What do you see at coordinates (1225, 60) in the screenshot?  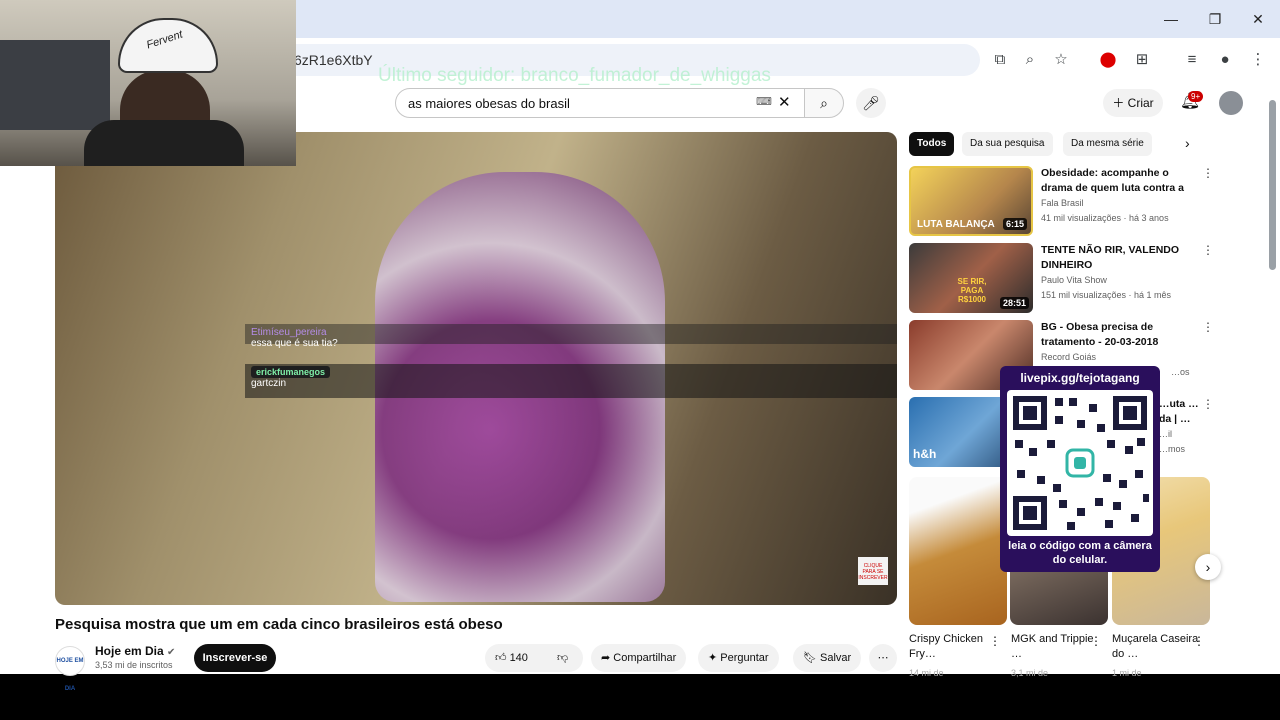 I see `profile-icon: ●` at bounding box center [1225, 60].